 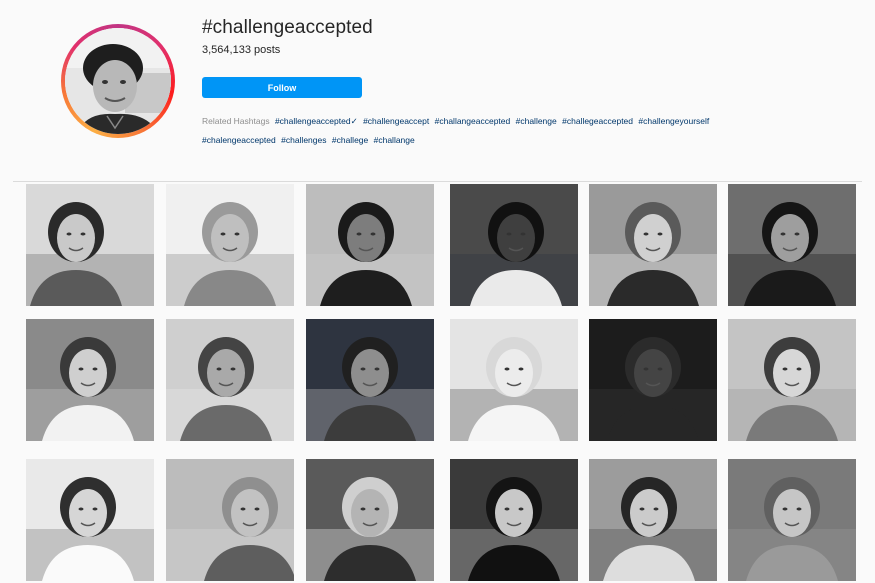 What do you see at coordinates (597, 121) in the screenshot?
I see `related-hashtag-link: #challegeaccepted` at bounding box center [597, 121].